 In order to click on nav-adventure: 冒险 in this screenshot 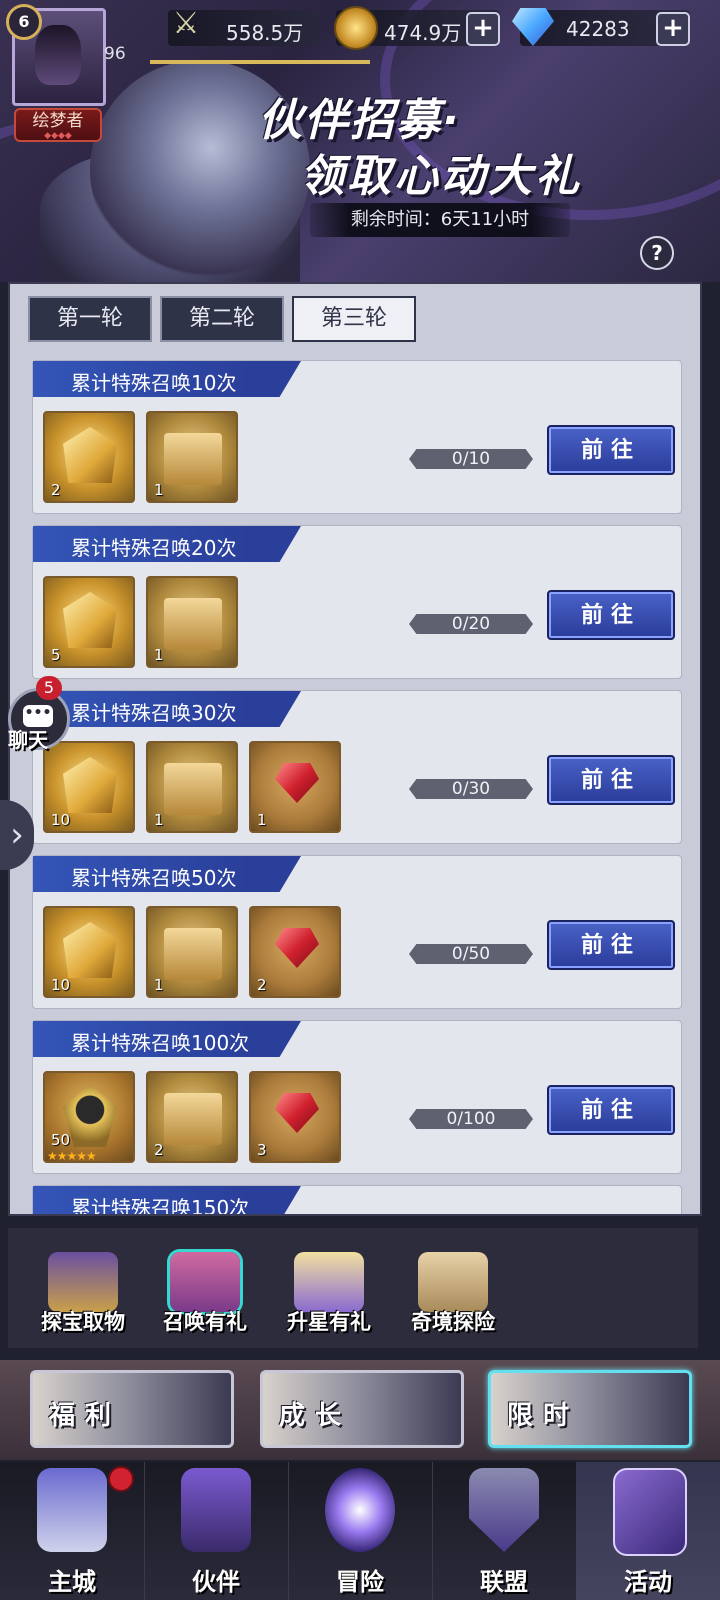, I will do `click(360, 1531)`.